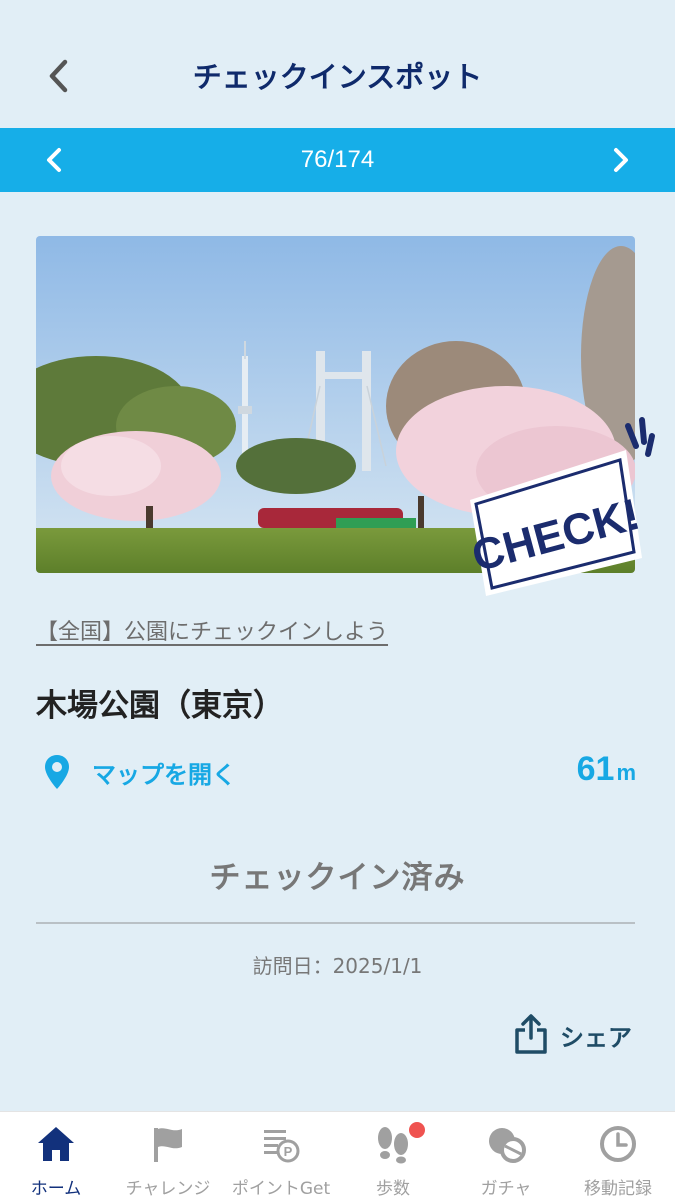 Image resolution: width=675 pixels, height=1201 pixels. Describe the element at coordinates (335, 923) in the screenshot. I see `divider` at that location.